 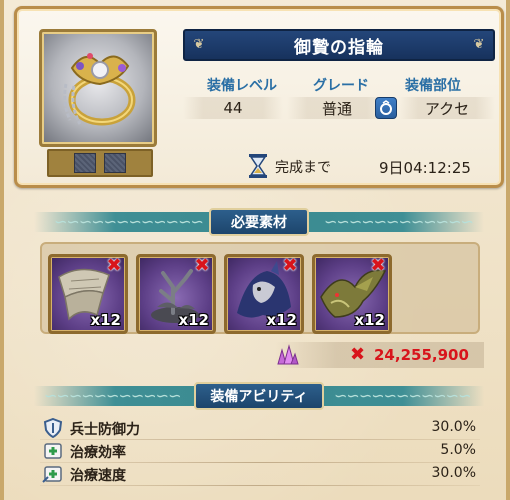 What do you see at coordinates (260, 452) in the screenshot?
I see `ability-row: 治療効率 5.0%` at bounding box center [260, 452].